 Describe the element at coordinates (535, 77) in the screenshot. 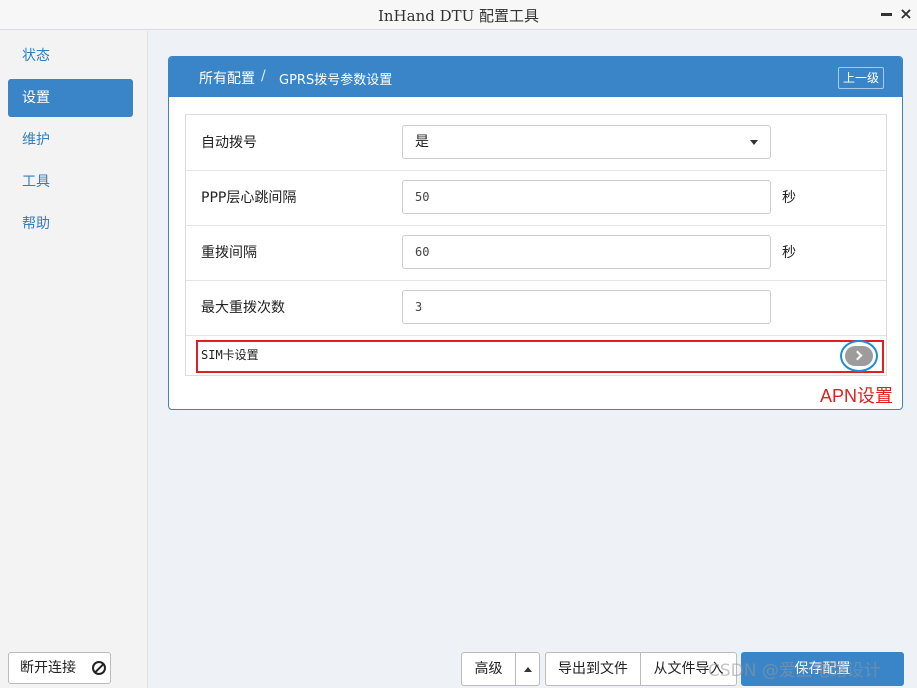

I see `panel-header: 所有配置 / GPRS拨号参数设置 上一级` at that location.